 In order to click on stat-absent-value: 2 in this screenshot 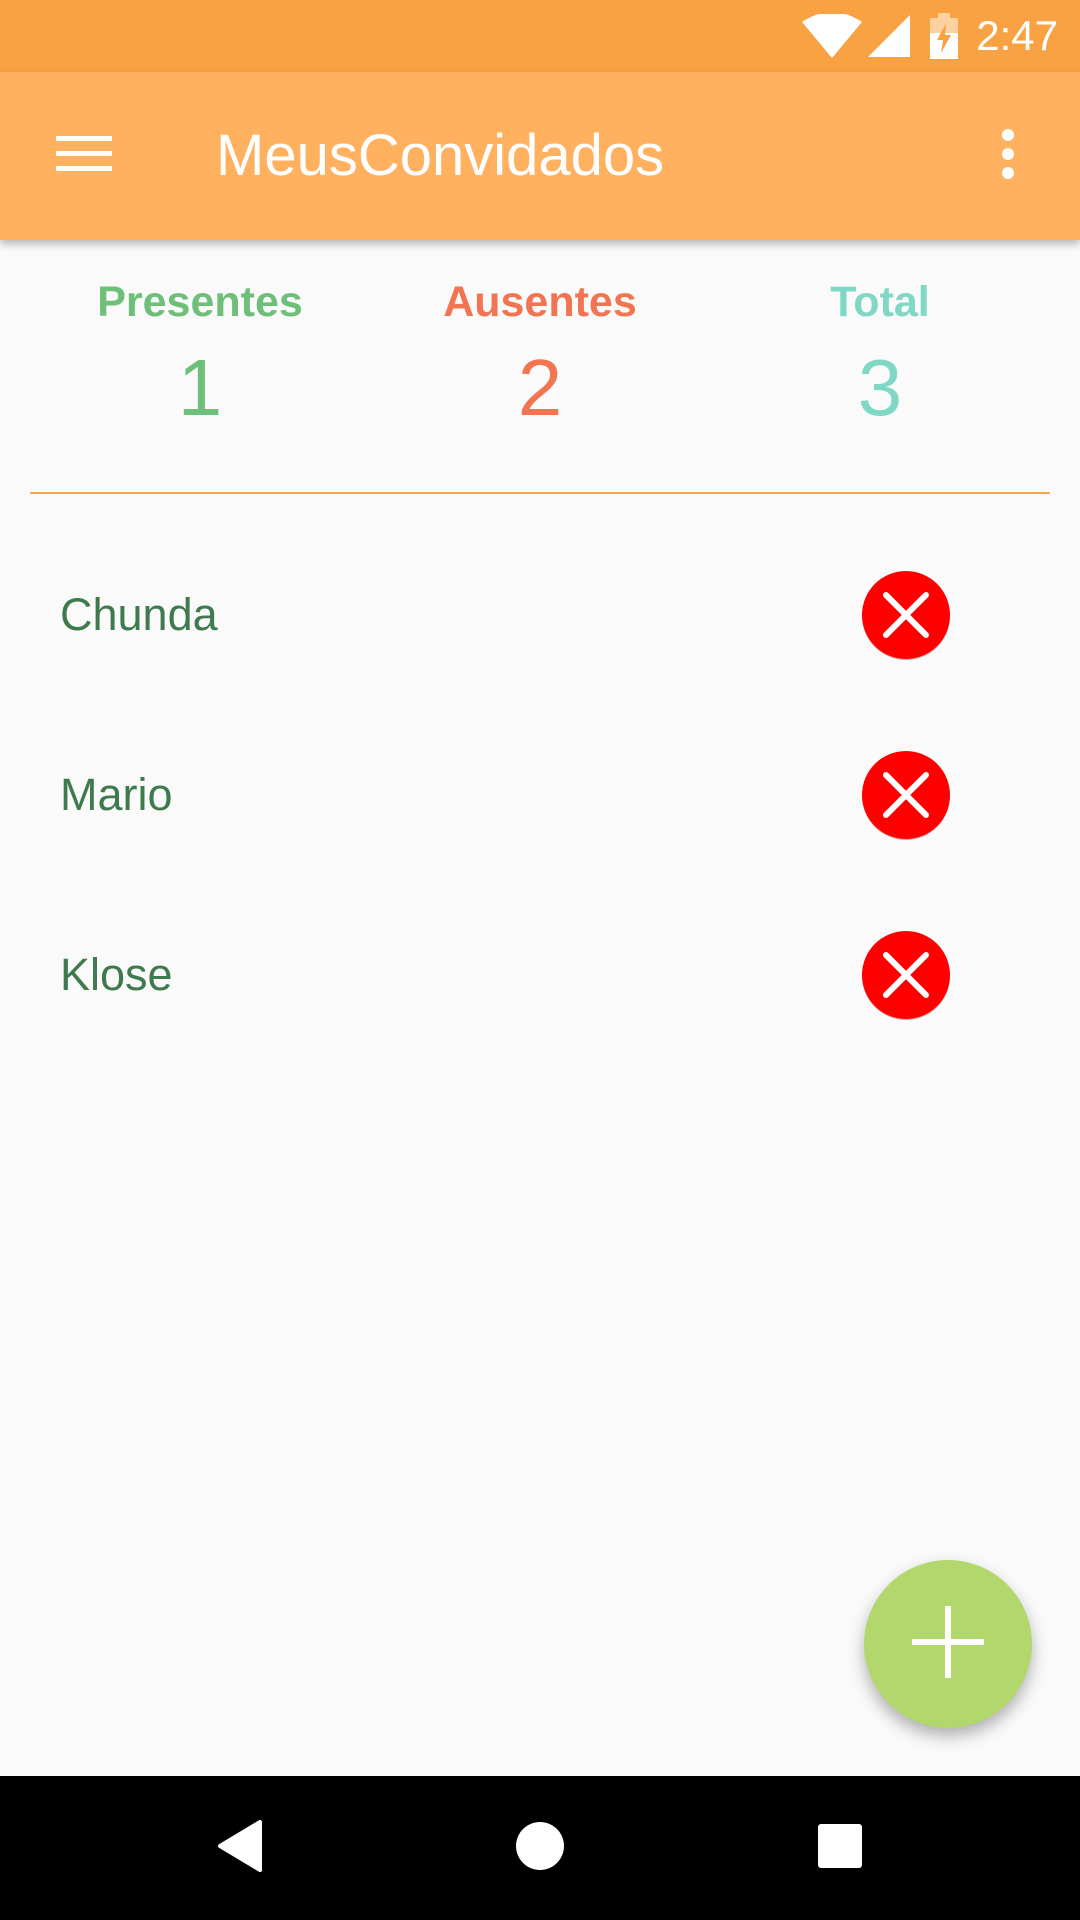, I will do `click(540, 387)`.